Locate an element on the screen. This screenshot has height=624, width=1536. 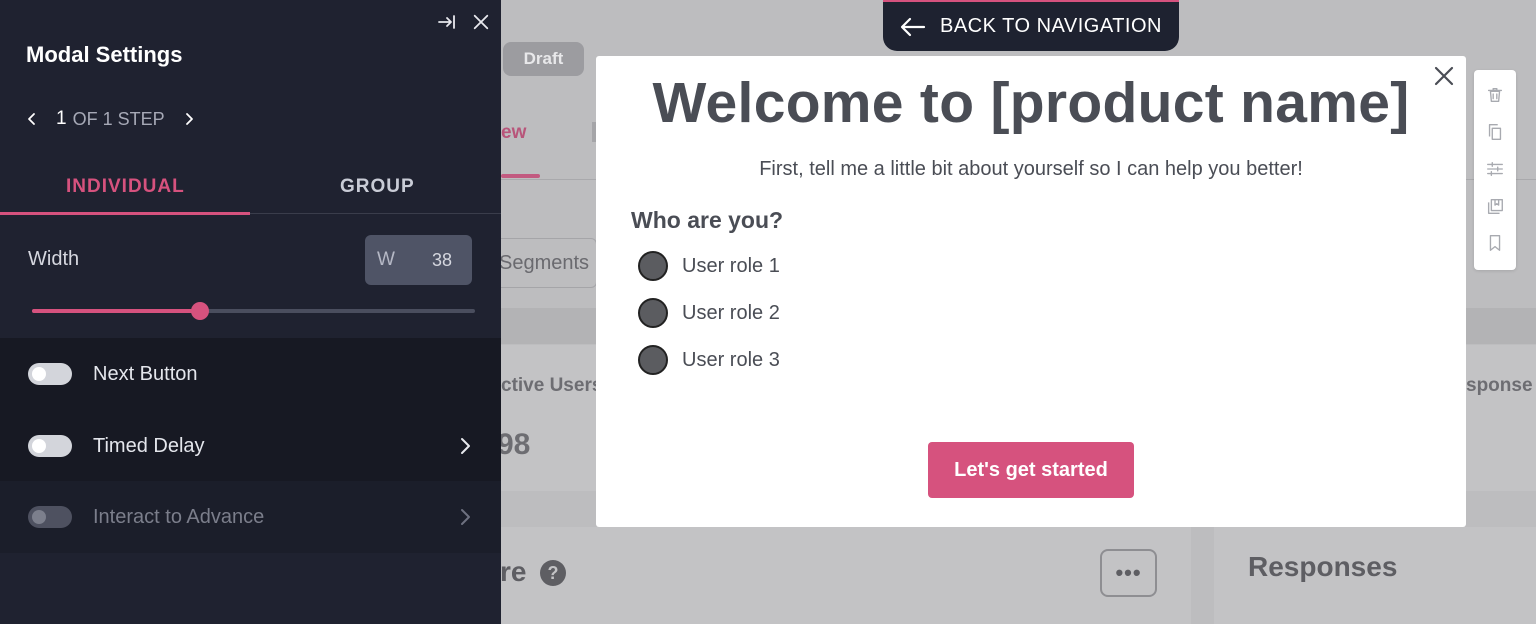
step-toolbar is located at coordinates (1495, 170).